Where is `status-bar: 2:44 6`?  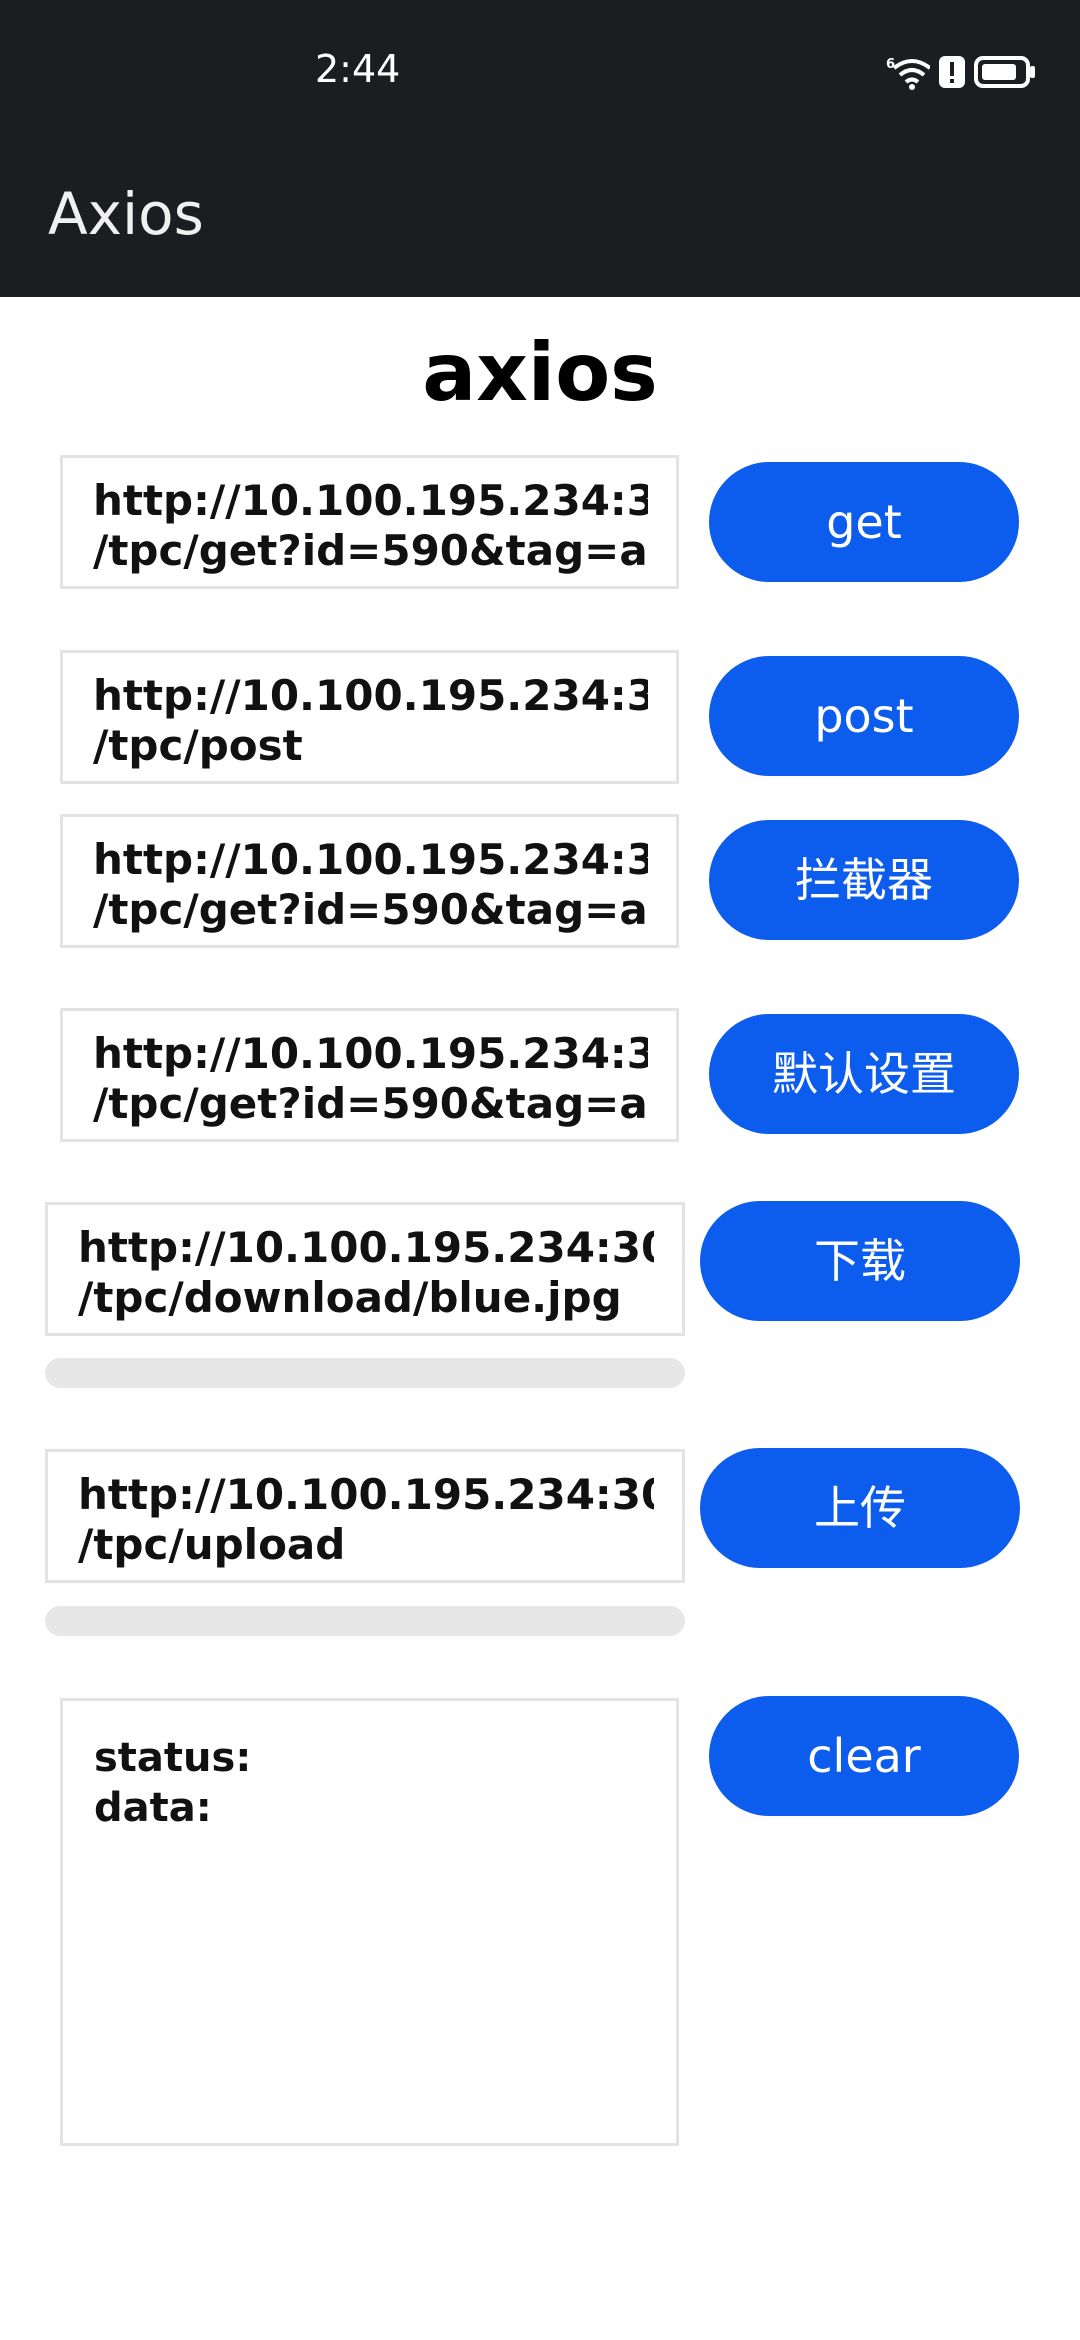
status-bar: 2:44 6 is located at coordinates (540, 70).